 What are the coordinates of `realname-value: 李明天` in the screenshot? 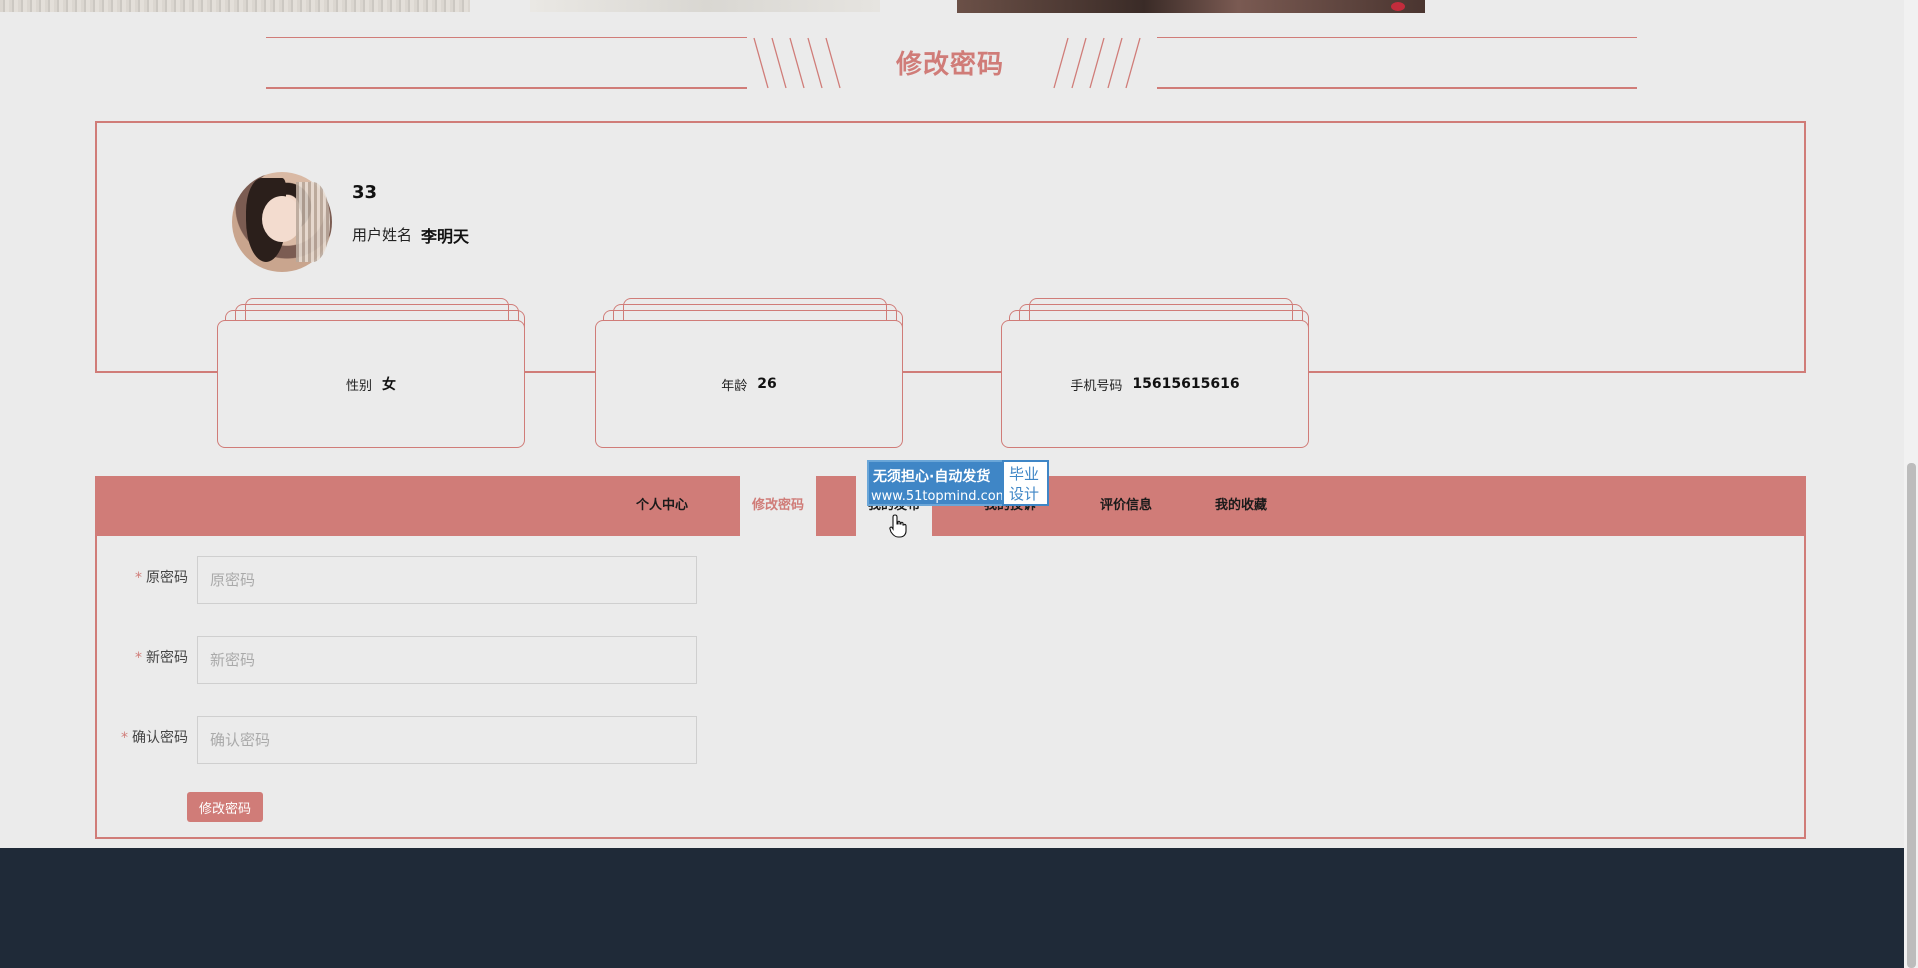 It's located at (445, 236).